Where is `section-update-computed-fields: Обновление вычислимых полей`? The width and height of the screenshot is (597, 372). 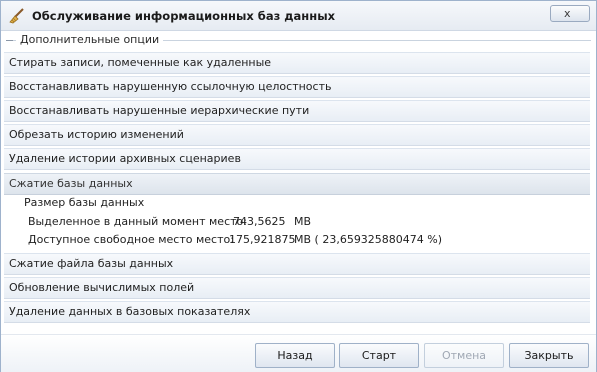 section-update-computed-fields: Обновление вычислимых полей is located at coordinates (297, 288).